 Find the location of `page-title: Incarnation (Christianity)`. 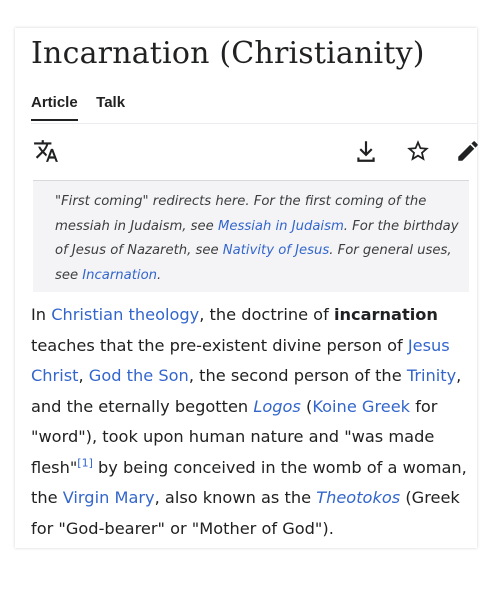

page-title: Incarnation (Christianity) is located at coordinates (228, 53).